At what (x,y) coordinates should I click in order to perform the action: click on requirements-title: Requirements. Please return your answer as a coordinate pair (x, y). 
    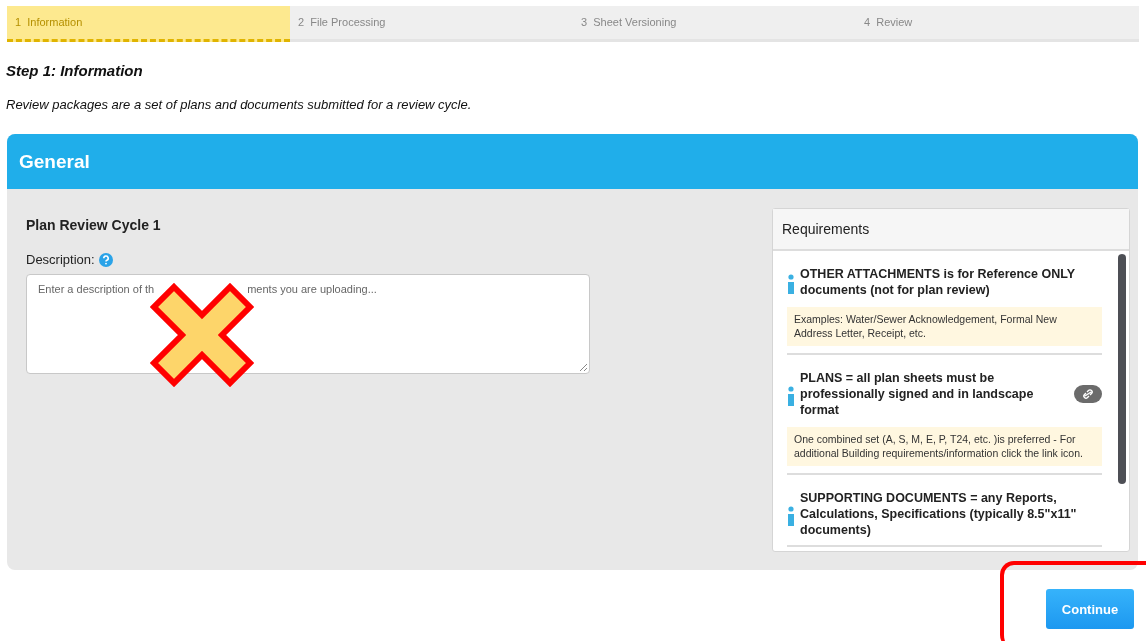
    Looking at the image, I should click on (826, 229).